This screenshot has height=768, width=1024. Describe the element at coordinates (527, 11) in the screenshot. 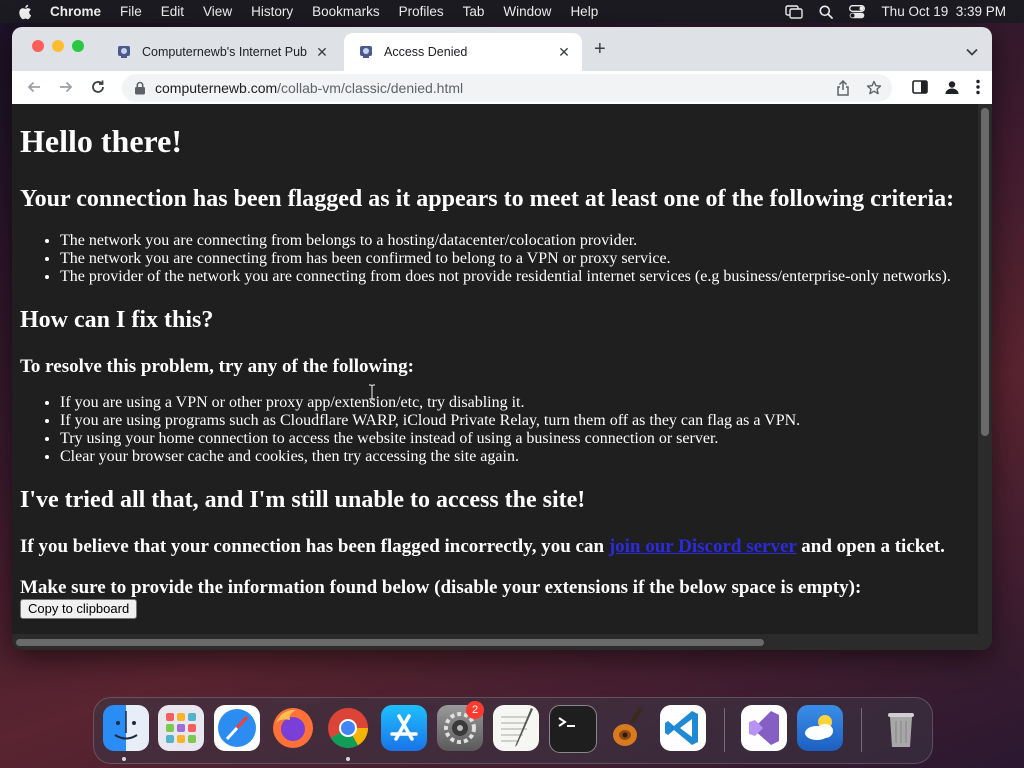

I see `menu-window: Window` at that location.